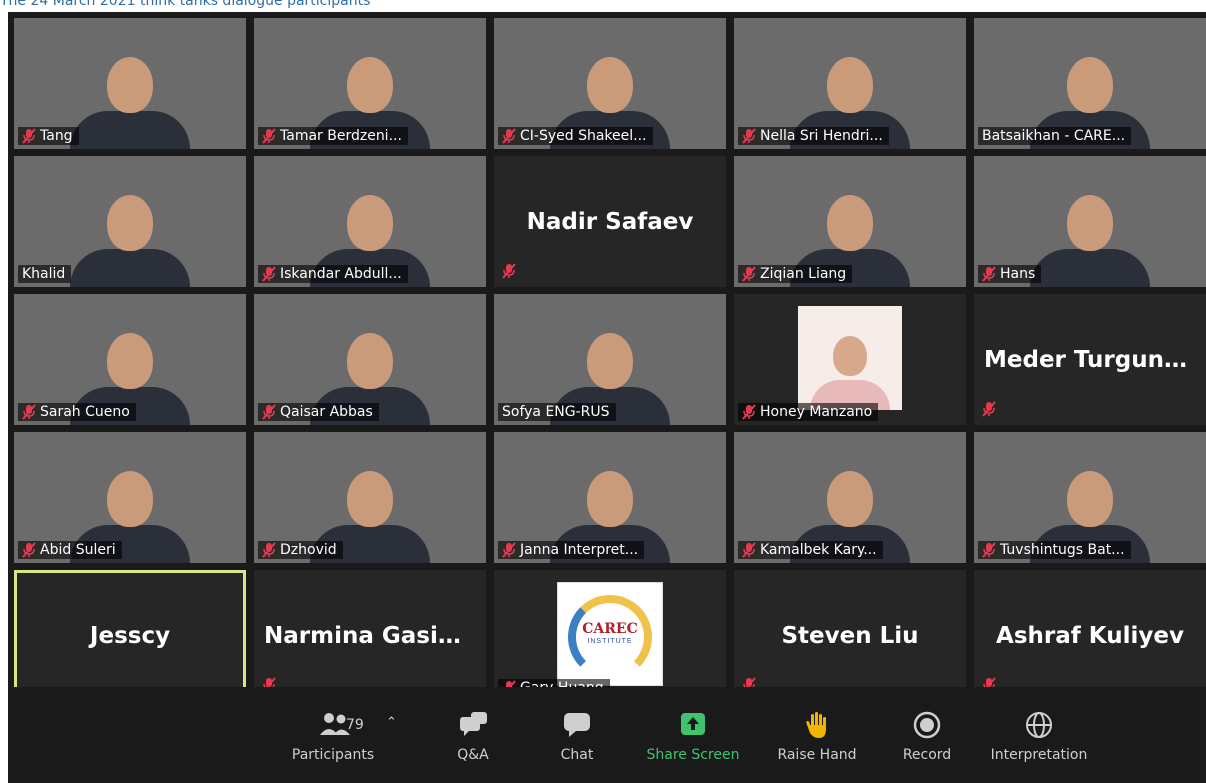 This screenshot has width=1206, height=783. What do you see at coordinates (326, 412) in the screenshot?
I see `participant-name: Qaisar Abbas` at bounding box center [326, 412].